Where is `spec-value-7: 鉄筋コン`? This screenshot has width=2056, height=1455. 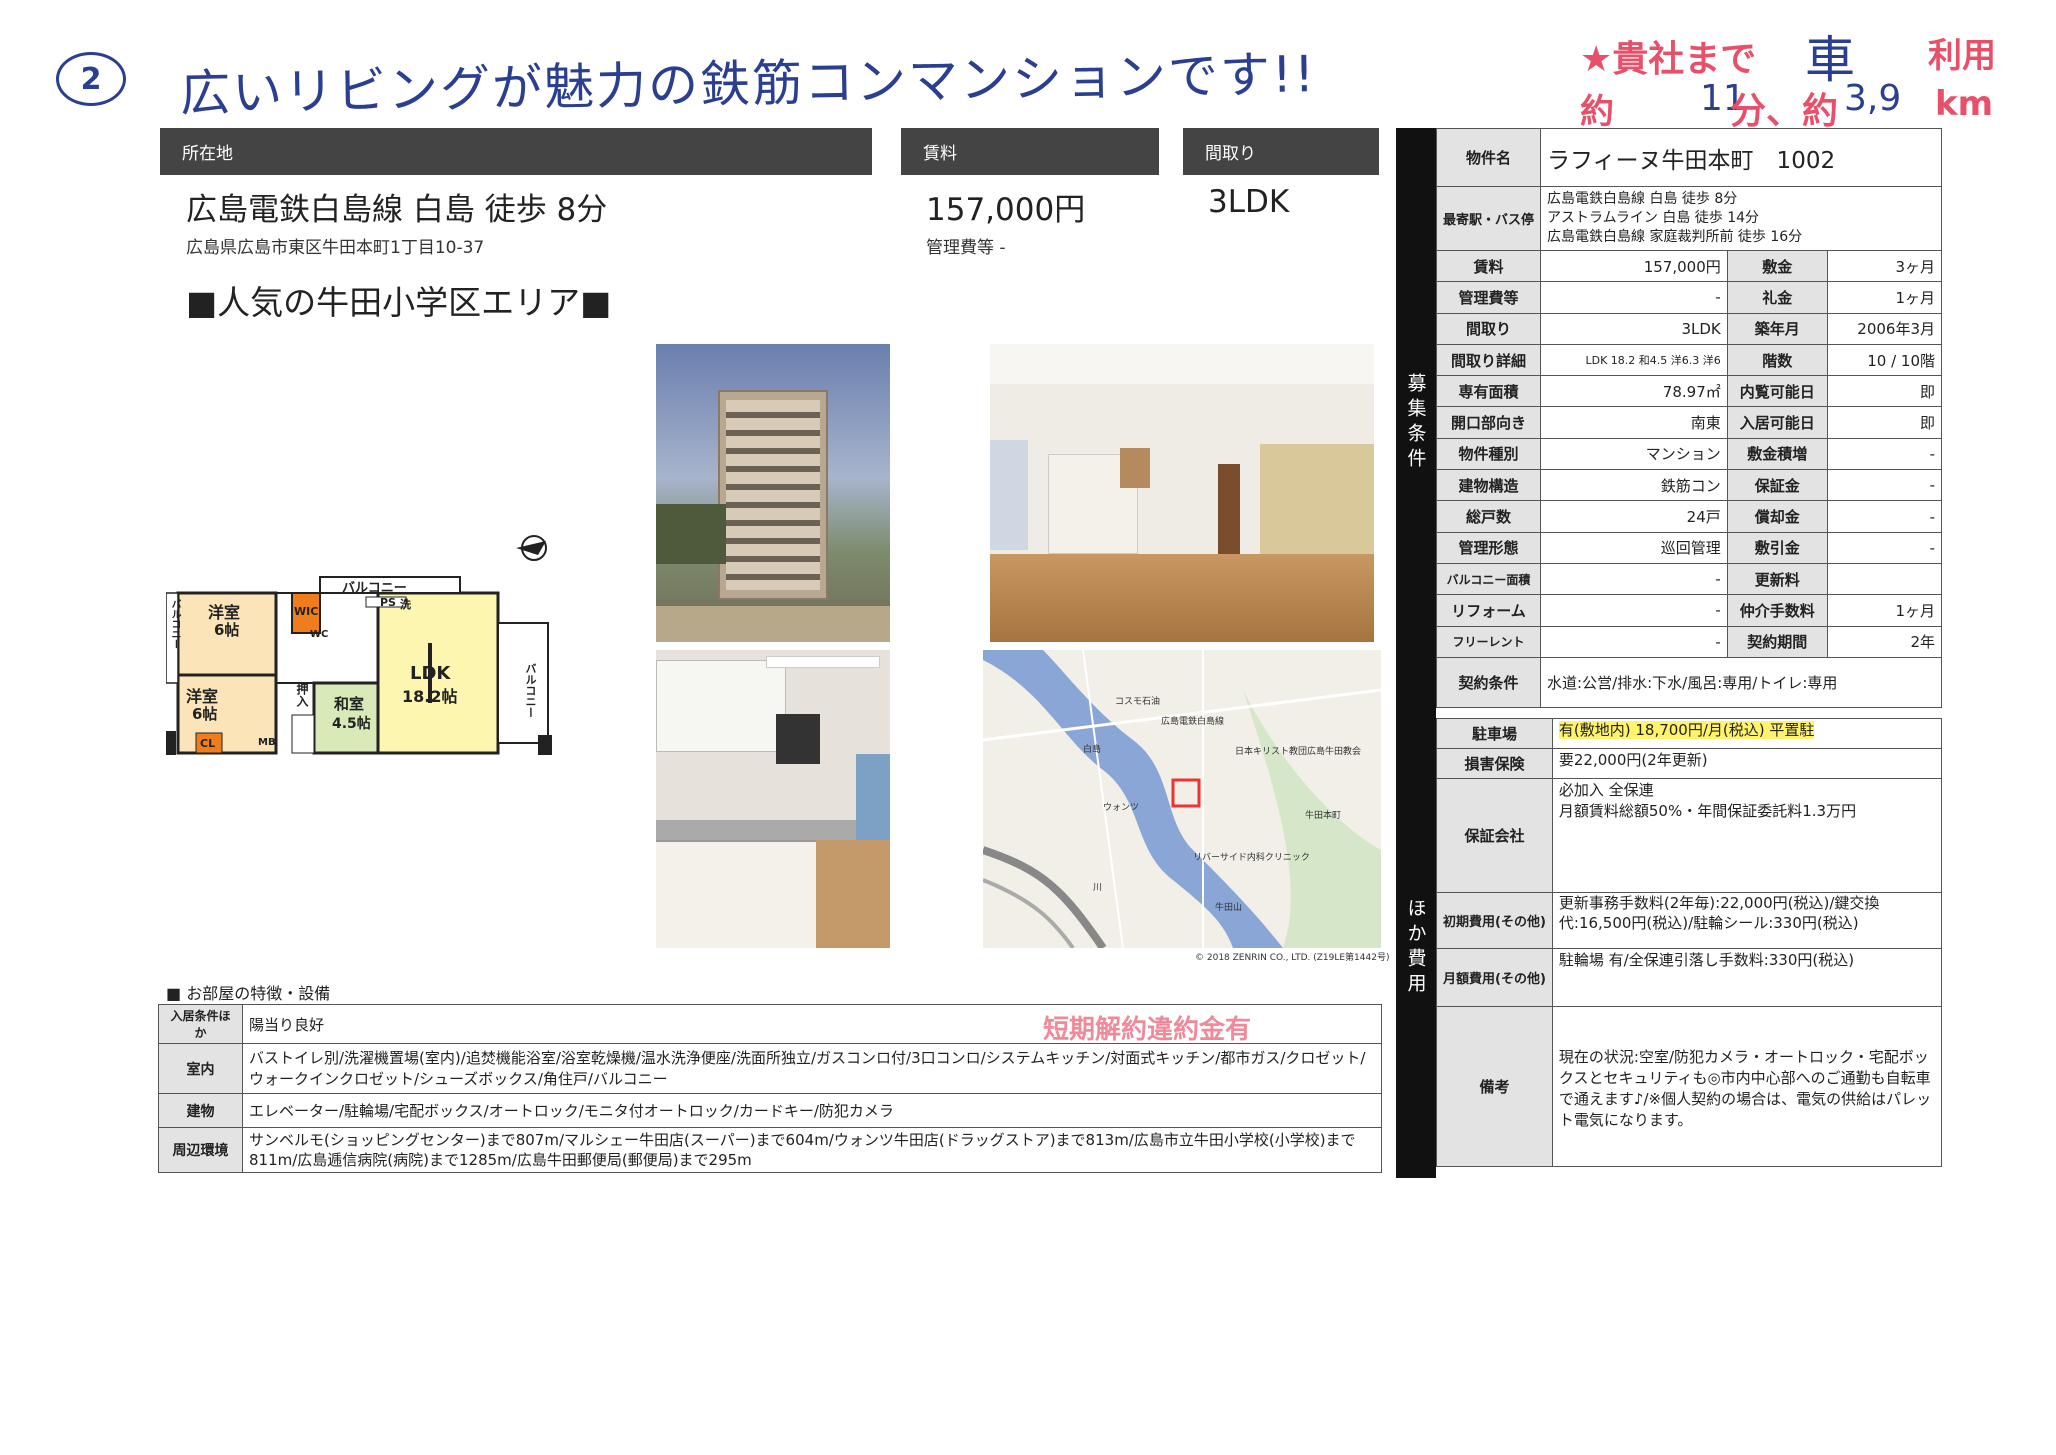 spec-value-7: 鉄筋コン is located at coordinates (1634, 485).